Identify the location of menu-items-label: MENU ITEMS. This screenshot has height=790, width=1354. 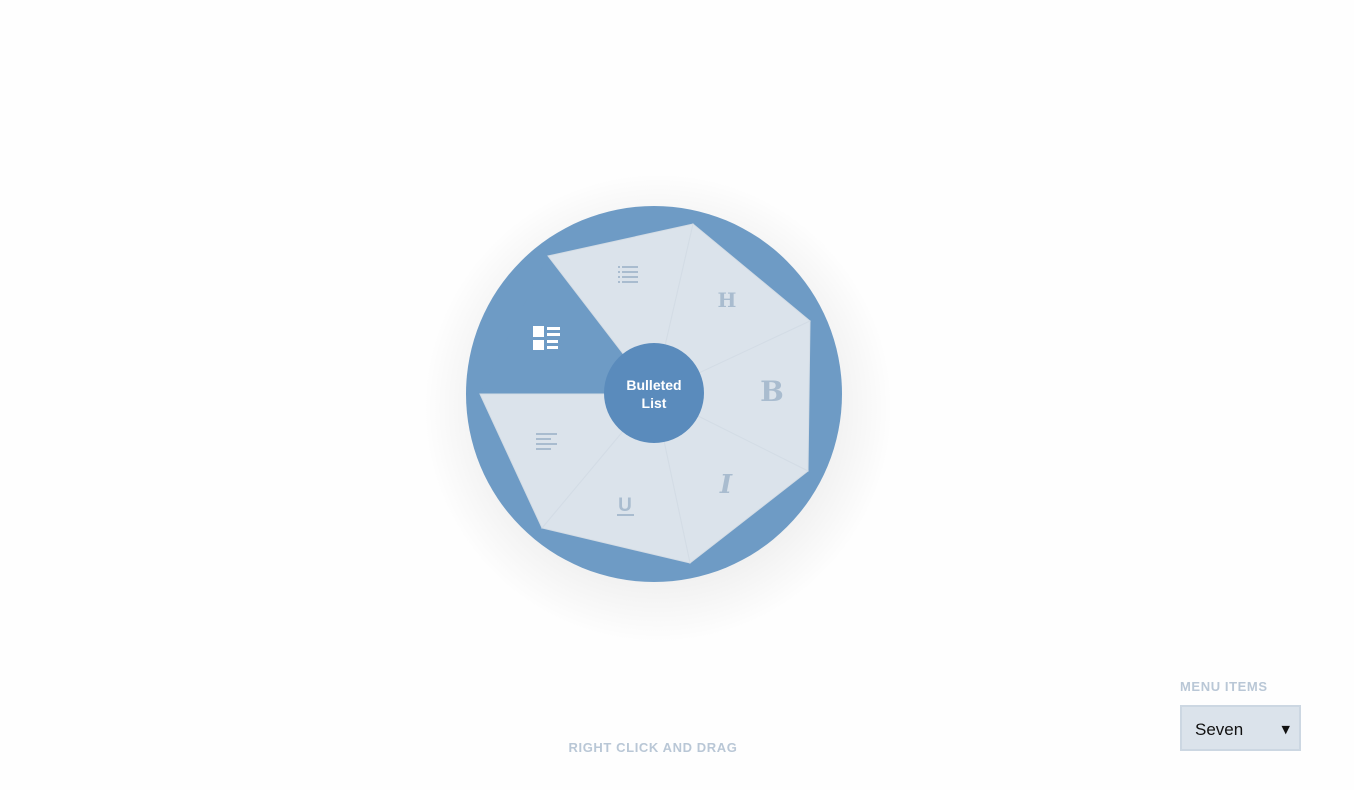
(1224, 686).